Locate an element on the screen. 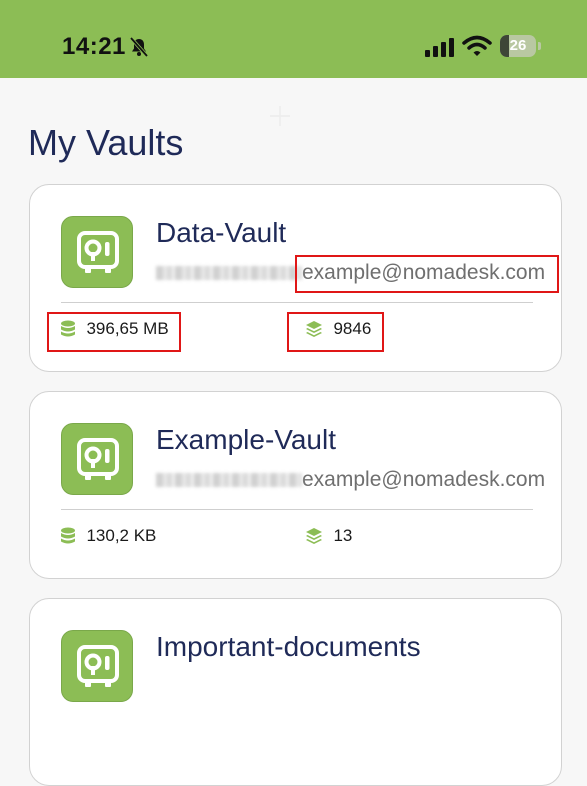  wifi-icon is located at coordinates (477, 45).